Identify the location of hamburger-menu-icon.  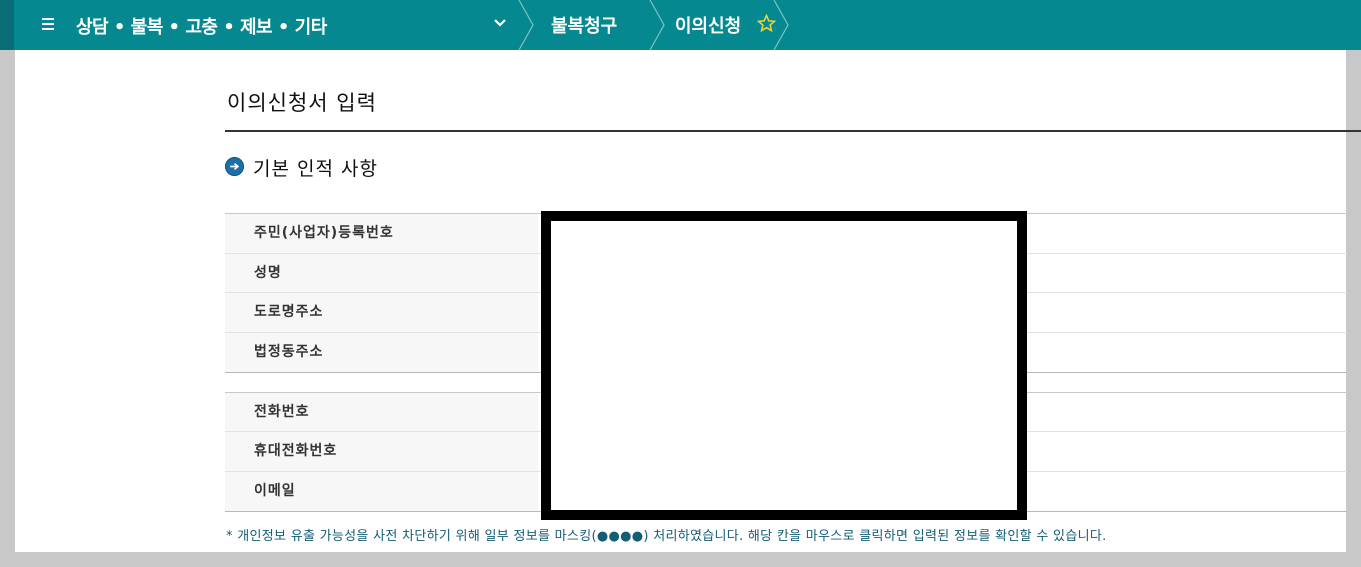
(50, 22).